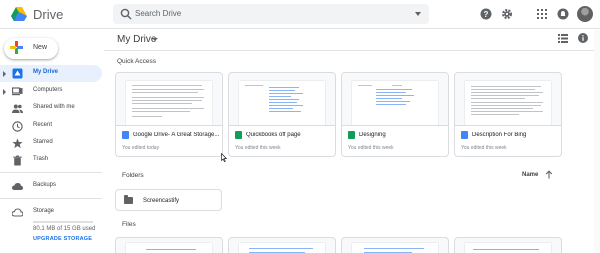  I want to click on sidebar-item-recent: Recent, so click(51, 126).